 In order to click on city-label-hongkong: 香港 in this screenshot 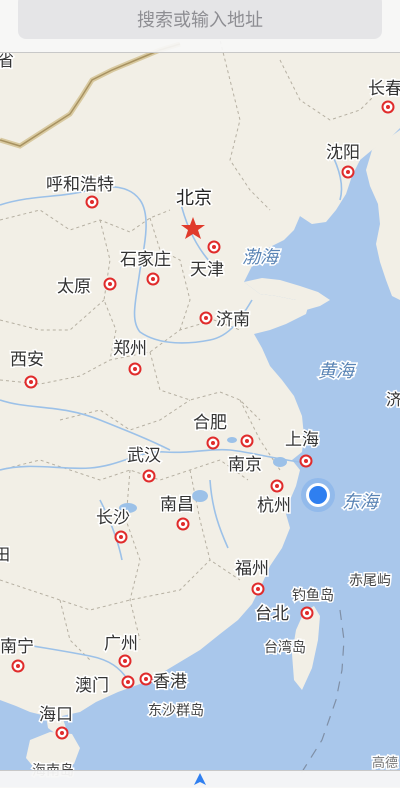, I will do `click(170, 682)`.